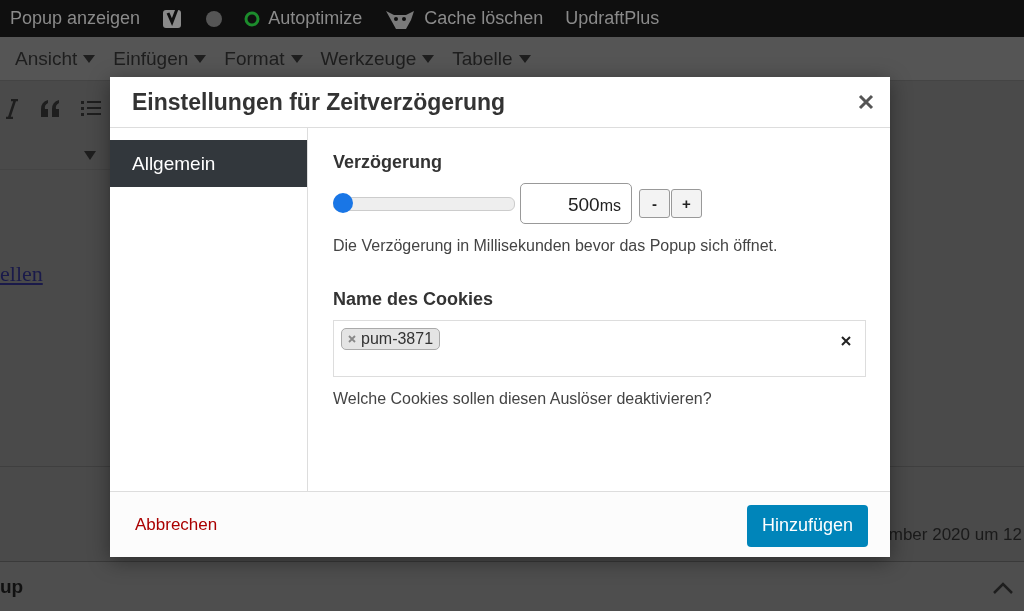 Image resolution: width=1024 pixels, height=611 pixels. I want to click on clear-icon, so click(846, 341).